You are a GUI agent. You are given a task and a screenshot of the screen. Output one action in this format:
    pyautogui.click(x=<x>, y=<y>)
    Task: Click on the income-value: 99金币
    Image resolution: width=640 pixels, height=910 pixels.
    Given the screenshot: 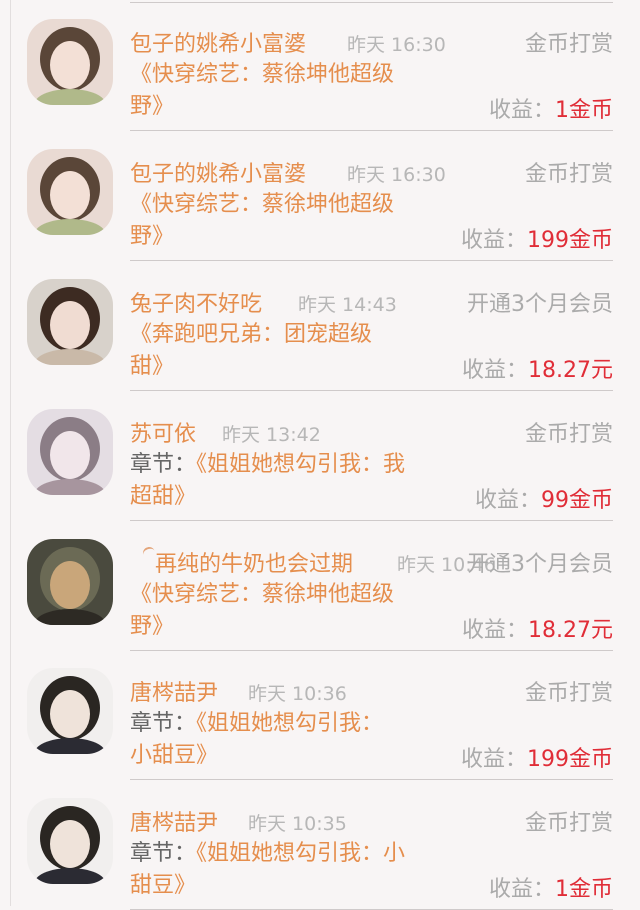 What is the action you would take?
    pyautogui.click(x=577, y=500)
    